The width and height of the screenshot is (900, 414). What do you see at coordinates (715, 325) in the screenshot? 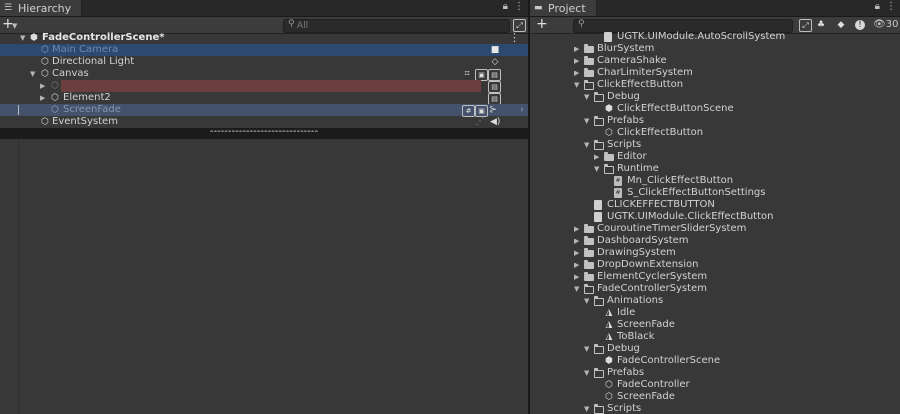
I see `project-item: ◮ ScreenFade` at bounding box center [715, 325].